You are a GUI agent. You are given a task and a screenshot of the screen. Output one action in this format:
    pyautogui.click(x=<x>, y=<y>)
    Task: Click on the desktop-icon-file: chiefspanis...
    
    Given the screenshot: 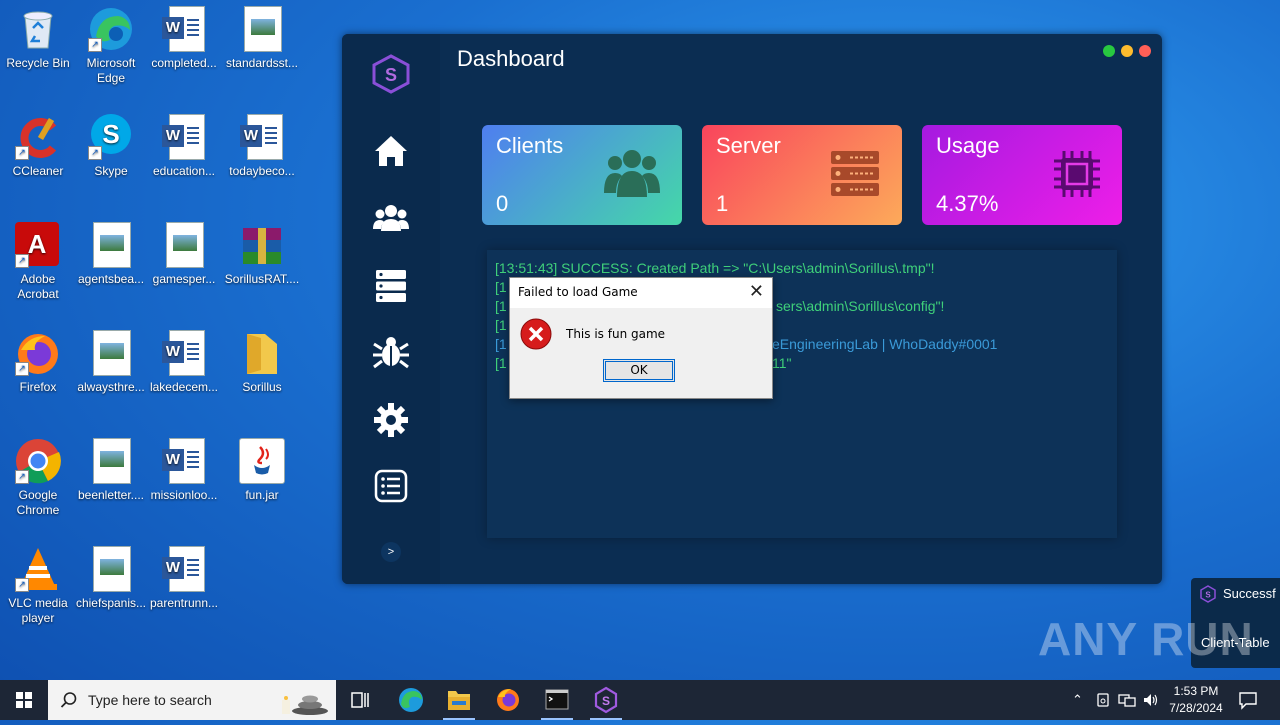 What is the action you would take?
    pyautogui.click(x=111, y=575)
    